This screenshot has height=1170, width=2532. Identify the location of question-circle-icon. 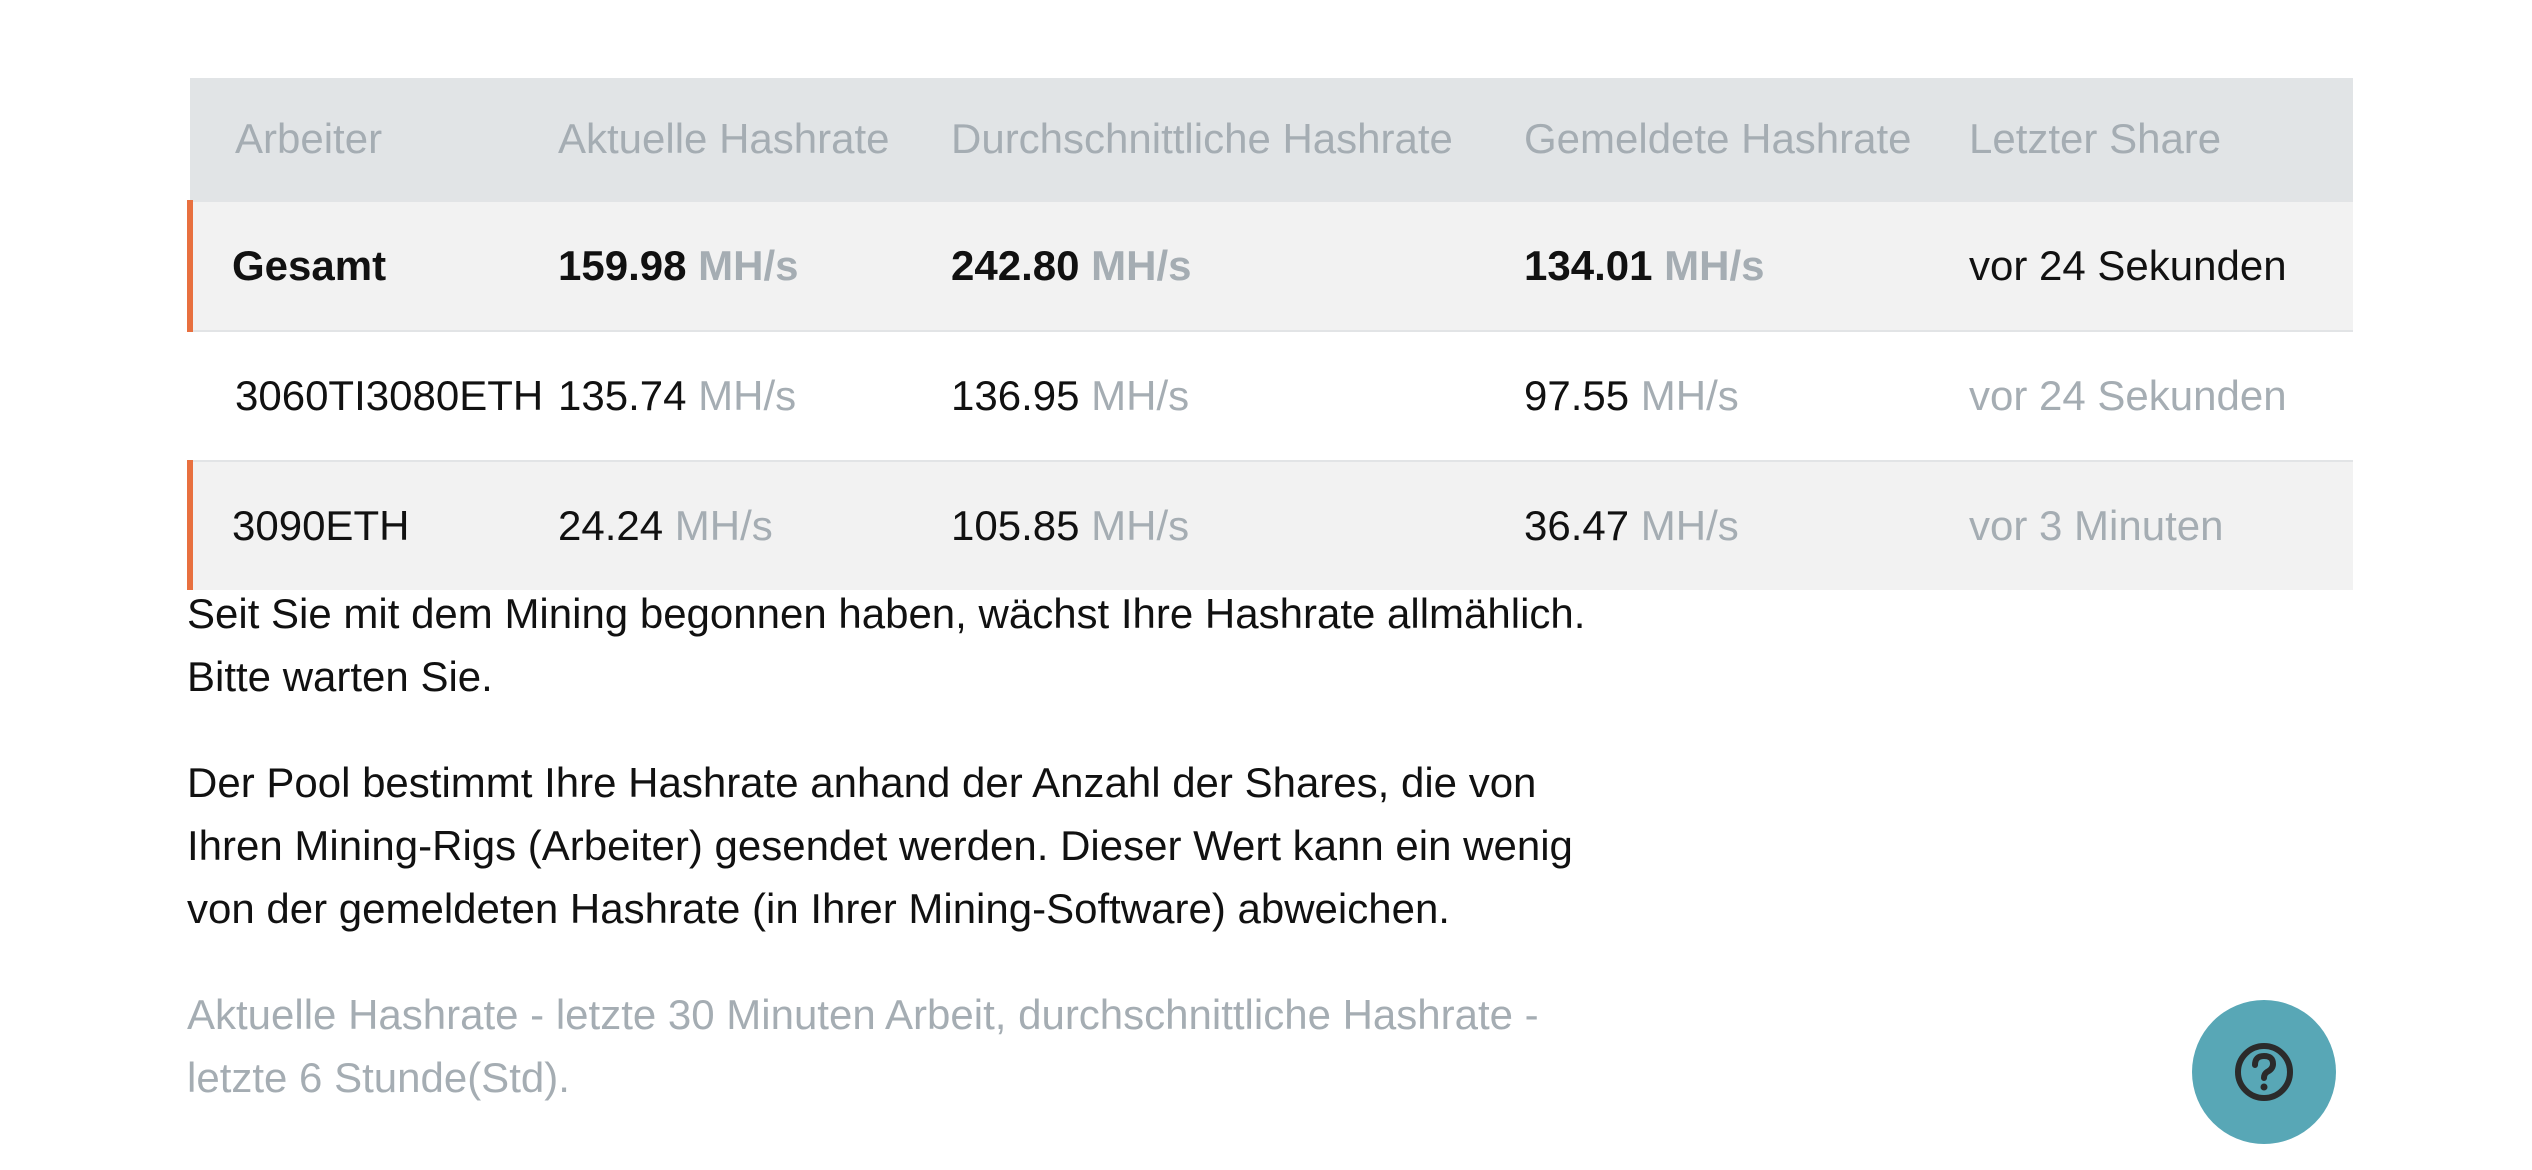
(2264, 1072).